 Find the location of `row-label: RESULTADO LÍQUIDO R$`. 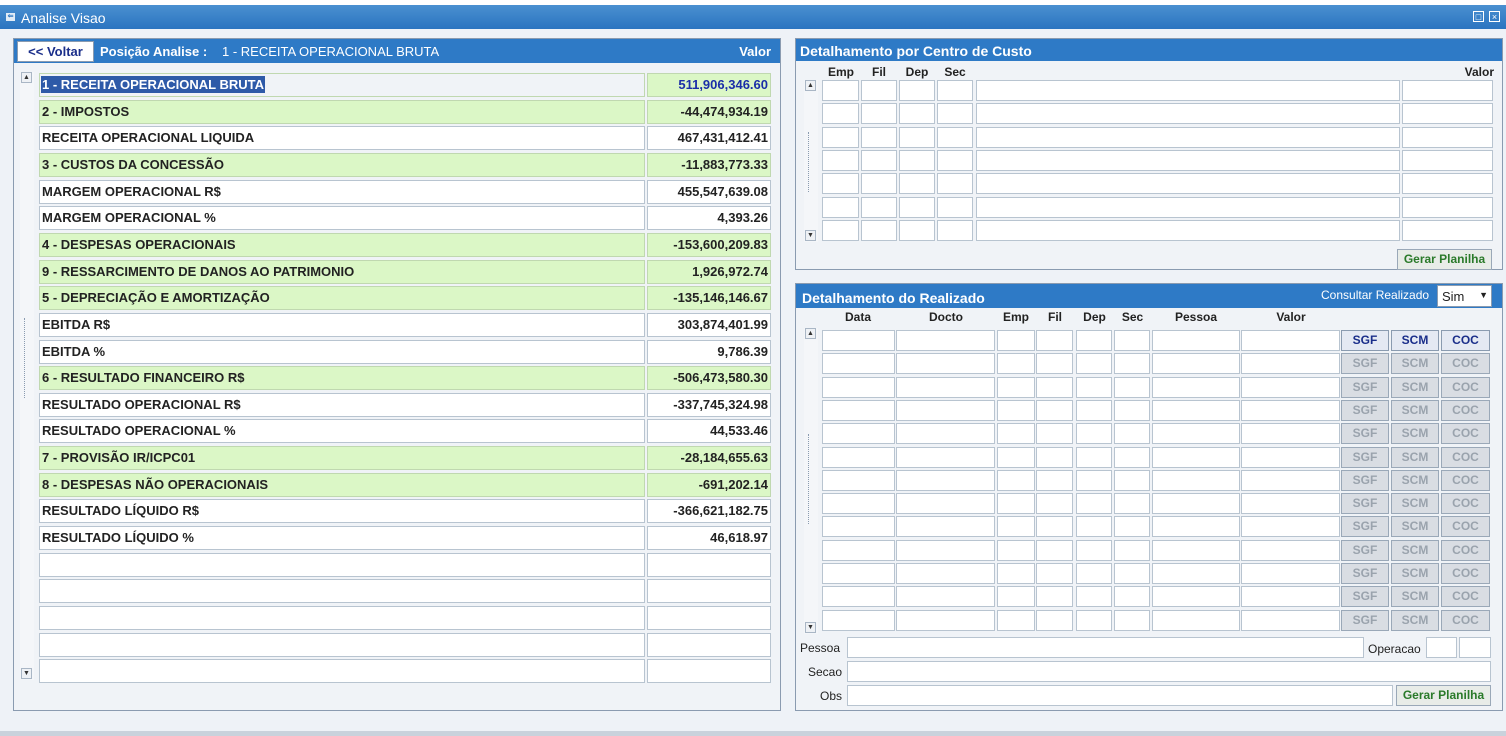

row-label: RESULTADO LÍQUIDO R$ is located at coordinates (342, 511).